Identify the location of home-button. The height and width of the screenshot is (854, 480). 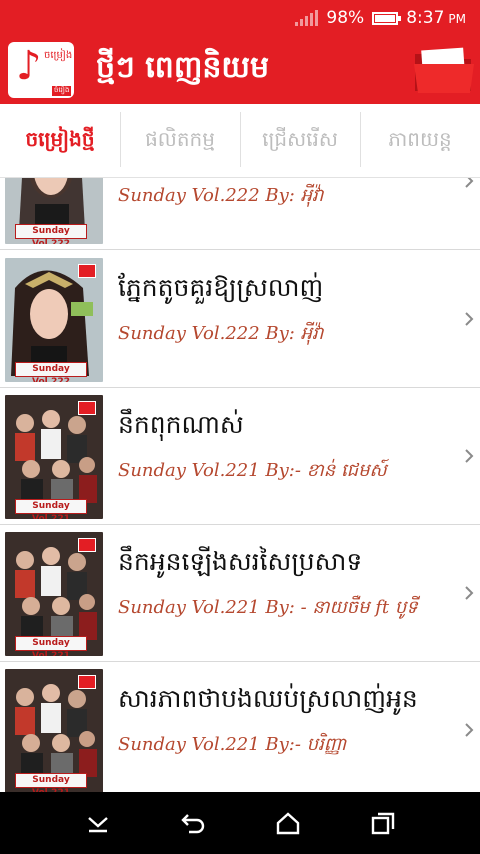
(288, 823).